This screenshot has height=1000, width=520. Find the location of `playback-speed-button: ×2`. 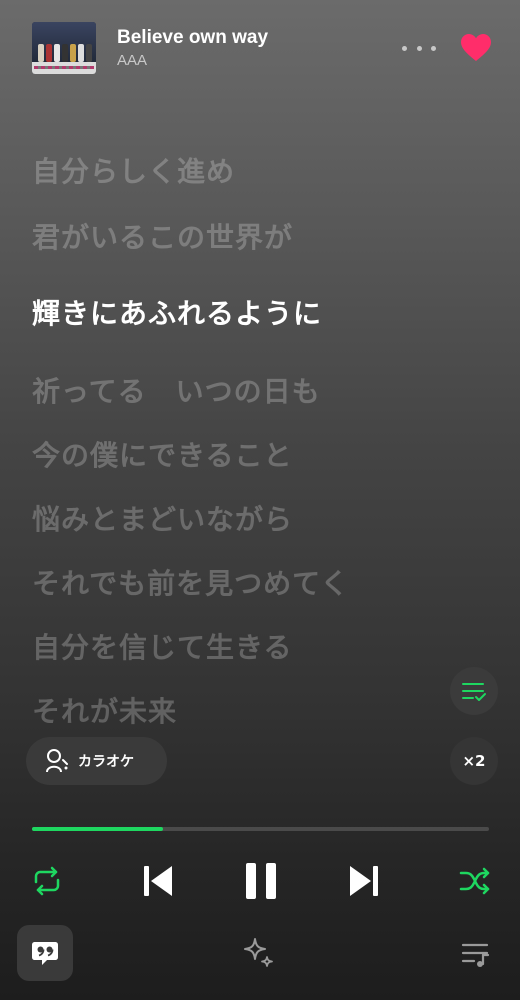

playback-speed-button: ×2 is located at coordinates (474, 761).